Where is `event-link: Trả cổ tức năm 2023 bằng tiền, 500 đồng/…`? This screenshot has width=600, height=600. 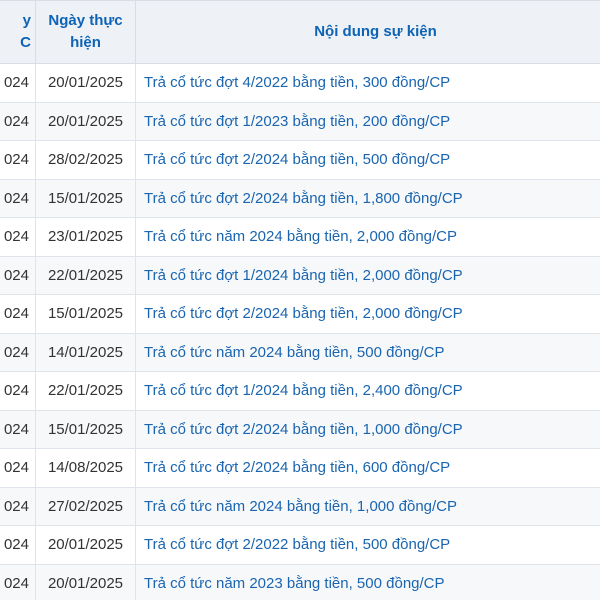
event-link: Trả cổ tức năm 2023 bằng tiền, 500 đồng/… is located at coordinates (367, 581).